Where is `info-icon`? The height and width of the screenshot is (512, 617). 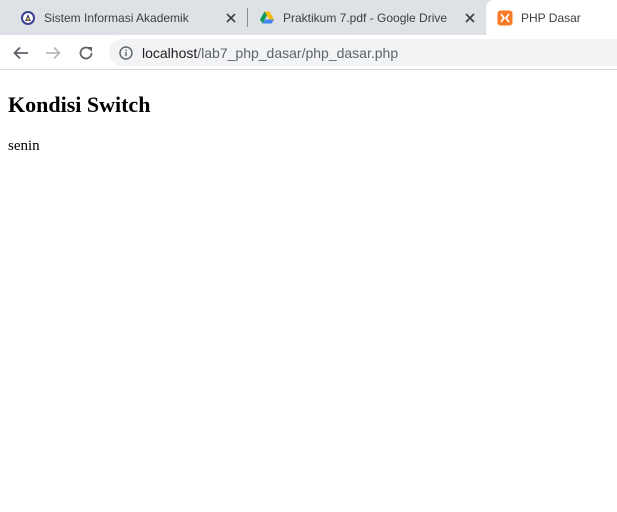 info-icon is located at coordinates (126, 52).